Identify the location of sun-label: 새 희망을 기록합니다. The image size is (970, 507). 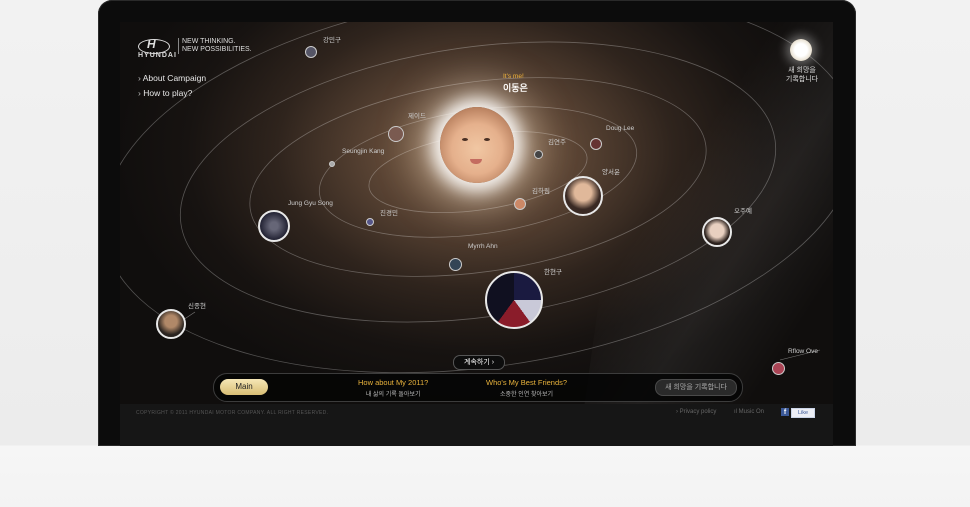
(802, 75).